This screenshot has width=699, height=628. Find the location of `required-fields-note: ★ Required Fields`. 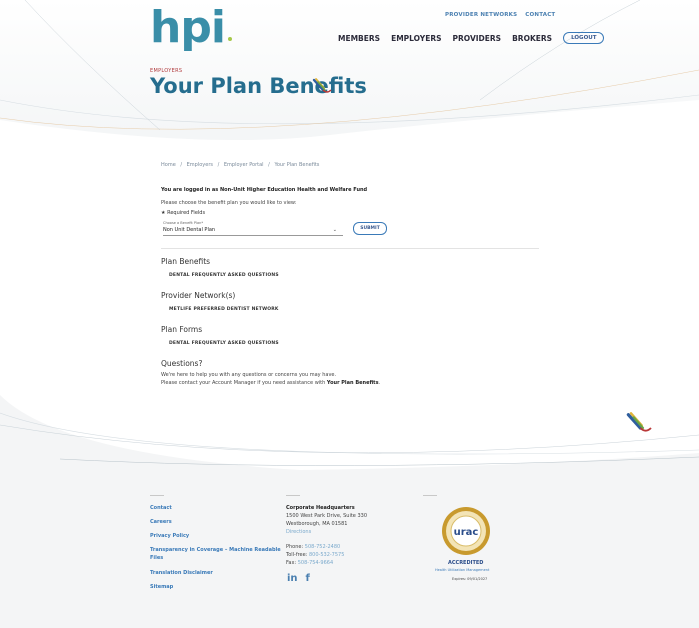

required-fields-note: ★ Required Fields is located at coordinates (183, 213).